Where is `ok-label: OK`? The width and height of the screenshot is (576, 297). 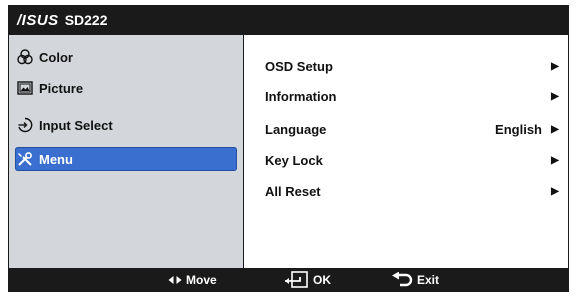 ok-label: OK is located at coordinates (322, 280).